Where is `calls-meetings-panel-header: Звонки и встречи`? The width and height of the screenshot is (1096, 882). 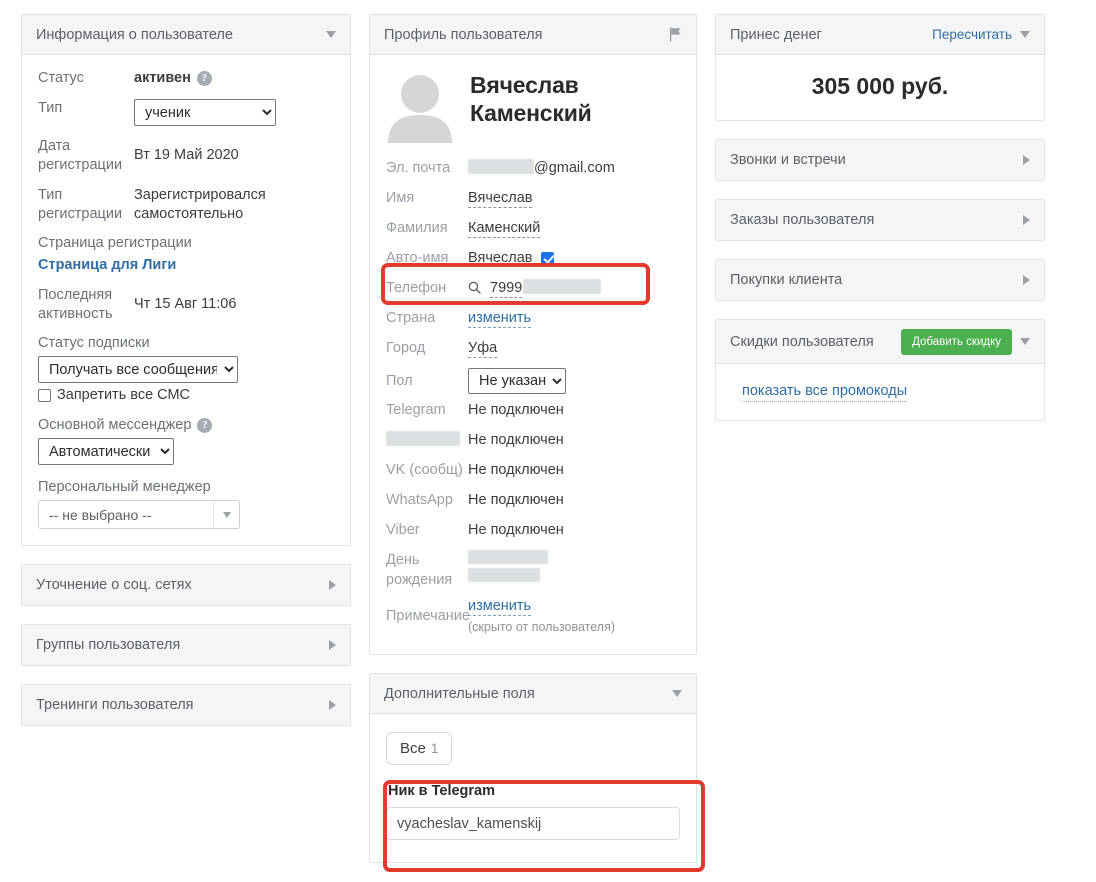 calls-meetings-panel-header: Звонки и встречи is located at coordinates (880, 160).